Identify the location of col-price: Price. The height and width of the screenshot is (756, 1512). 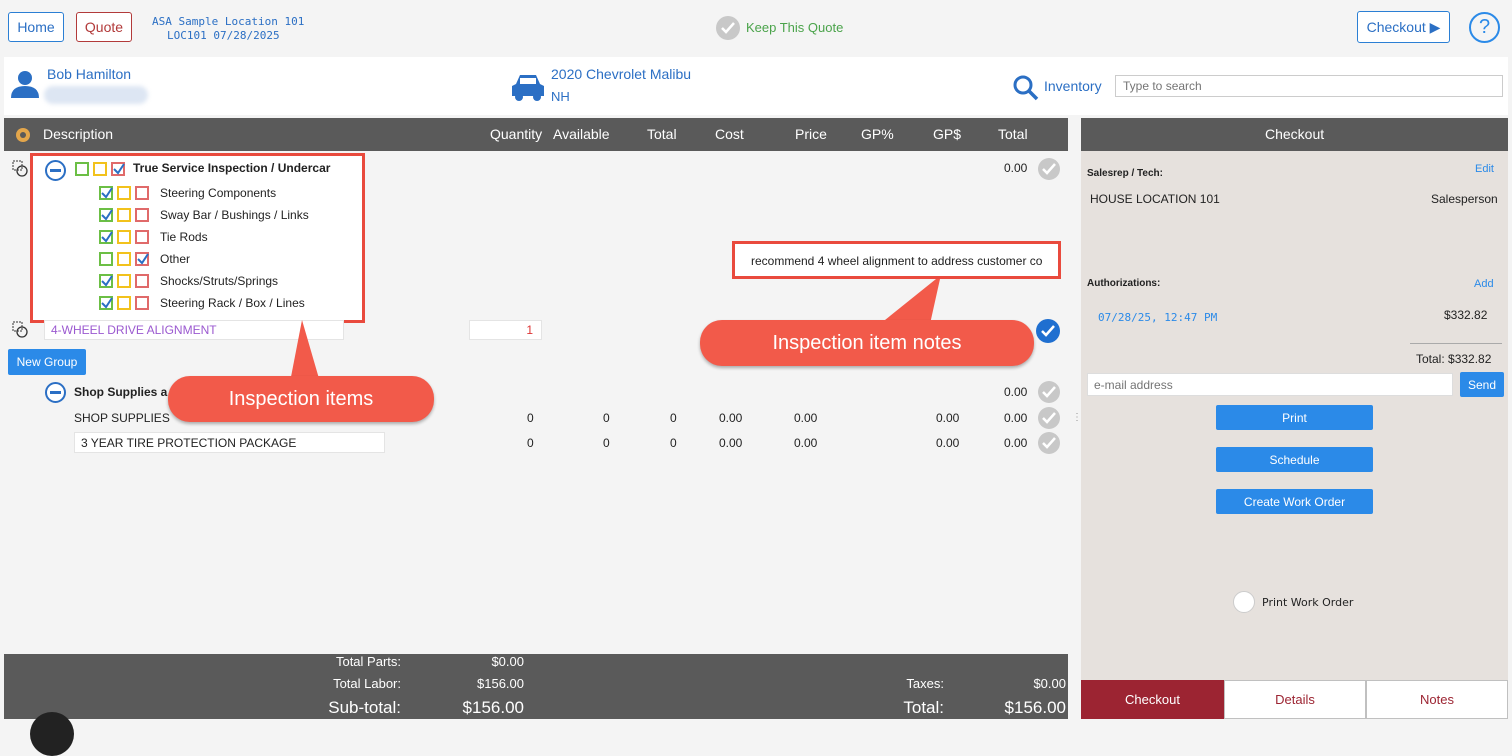
(811, 134).